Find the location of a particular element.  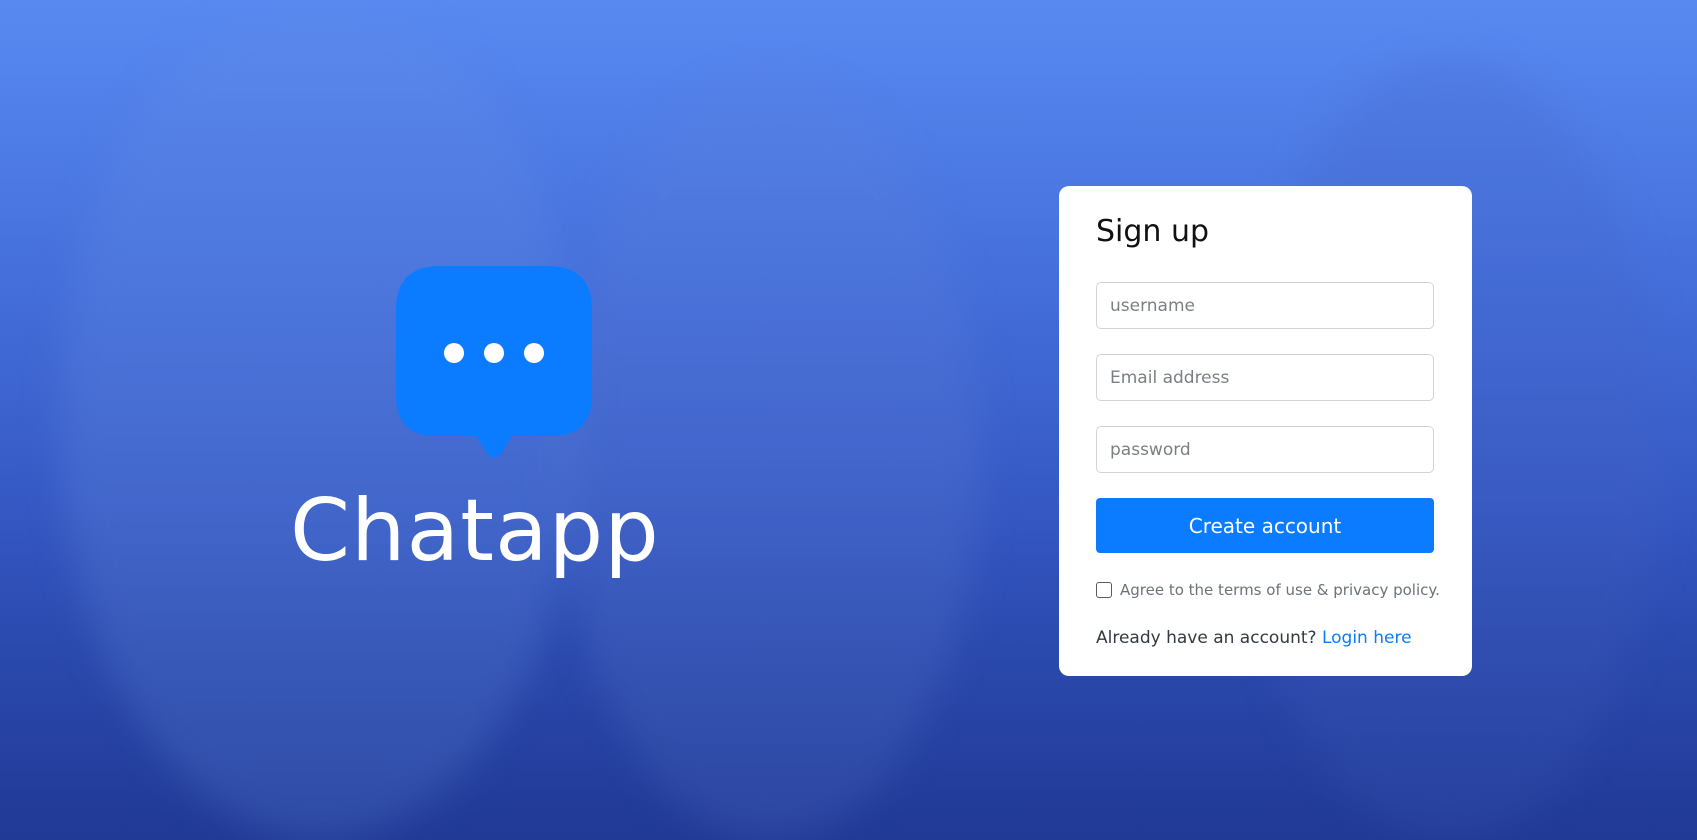

username-input is located at coordinates (1265, 305).